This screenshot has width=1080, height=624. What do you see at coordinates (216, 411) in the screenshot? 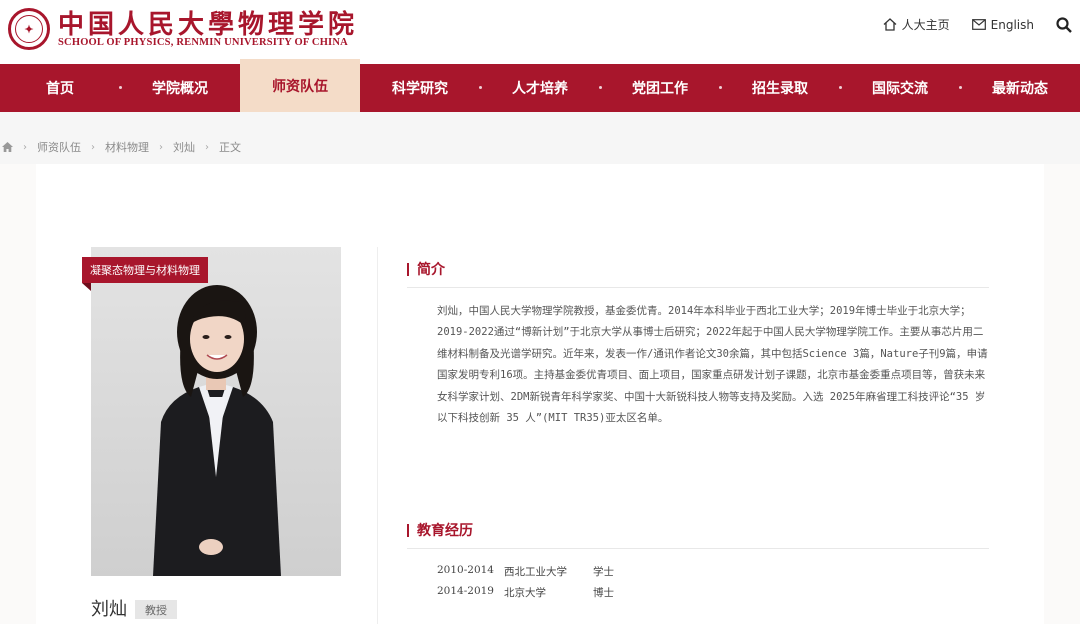
I see `profile-photo` at bounding box center [216, 411].